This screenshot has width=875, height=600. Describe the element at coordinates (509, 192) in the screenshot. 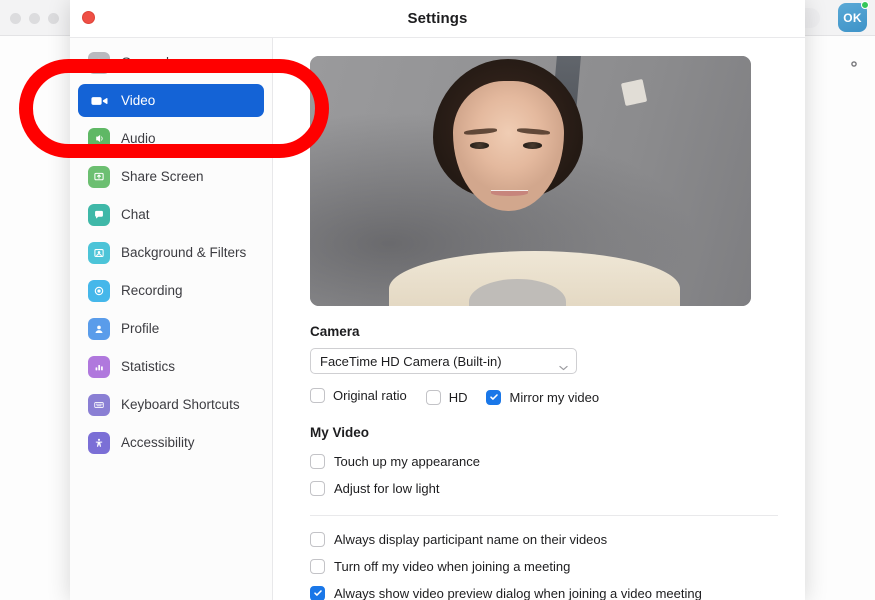

I see `video-preview-mouth` at that location.